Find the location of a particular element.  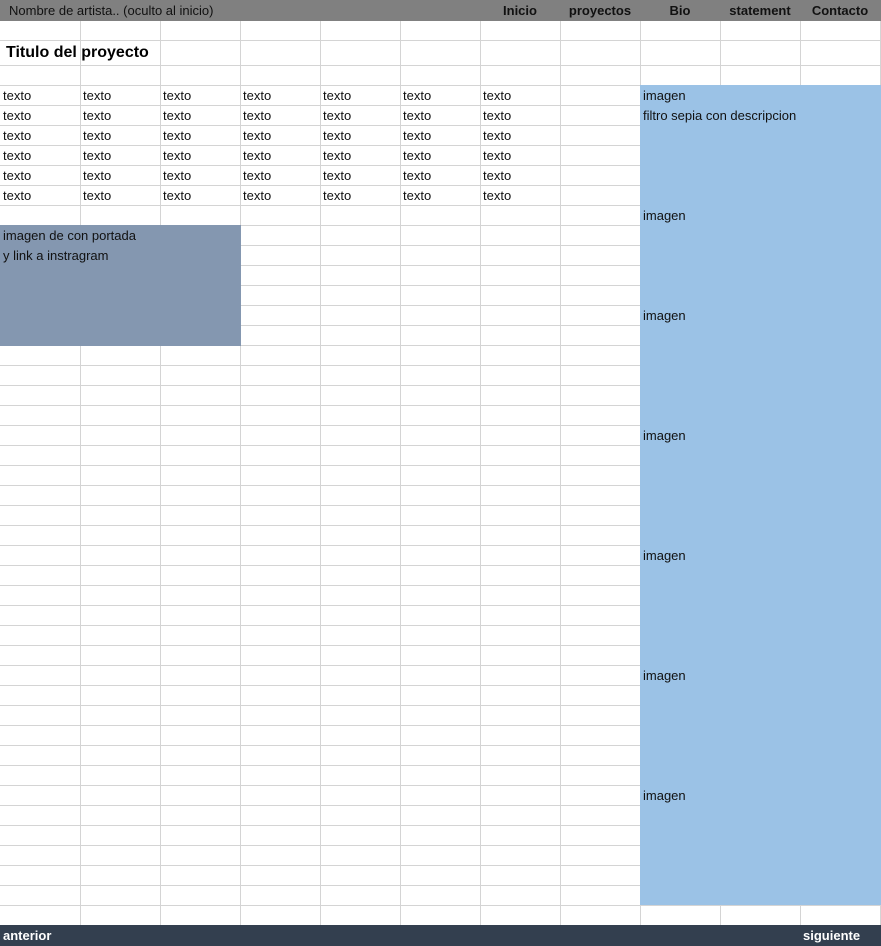

prev-button: anterior is located at coordinates (27, 935).